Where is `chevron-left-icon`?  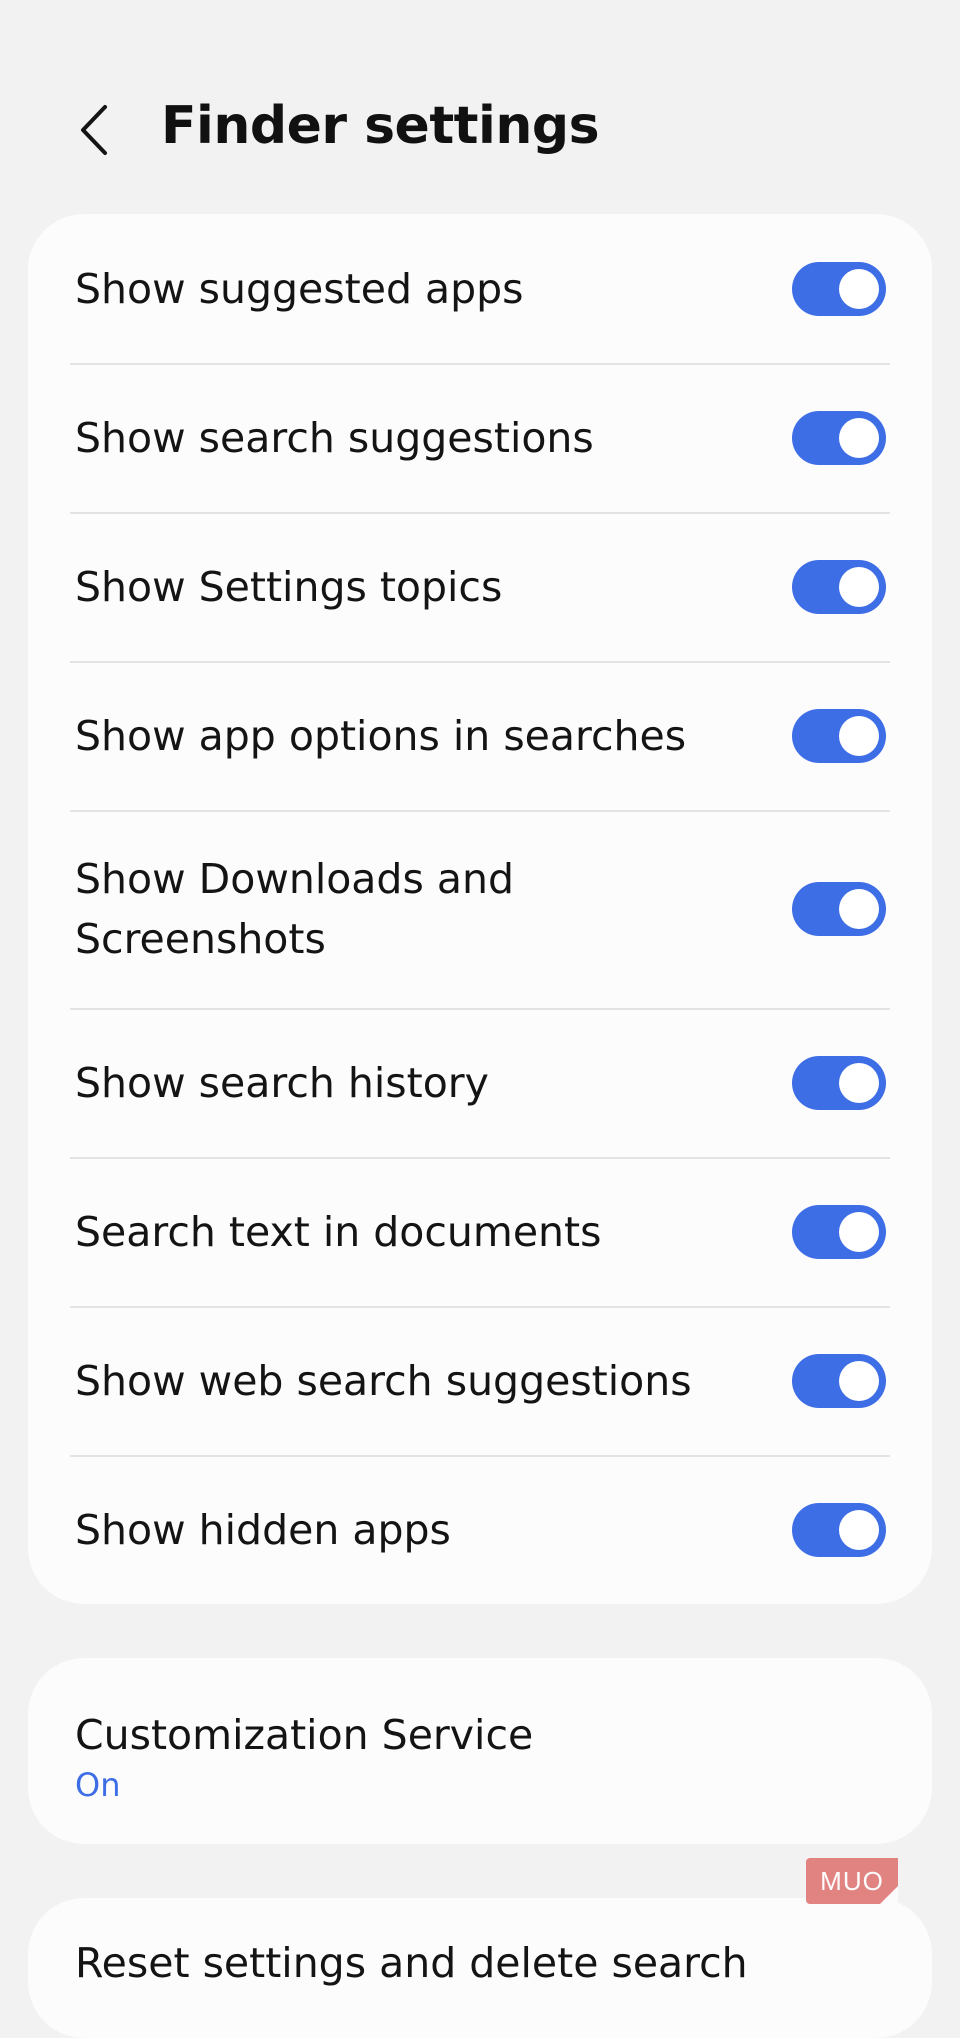 chevron-left-icon is located at coordinates (94, 130).